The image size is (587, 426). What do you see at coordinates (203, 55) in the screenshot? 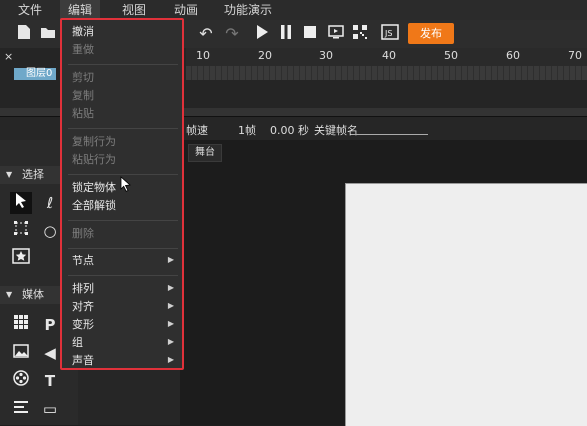
I see `ruler-mark: 10` at bounding box center [203, 55].